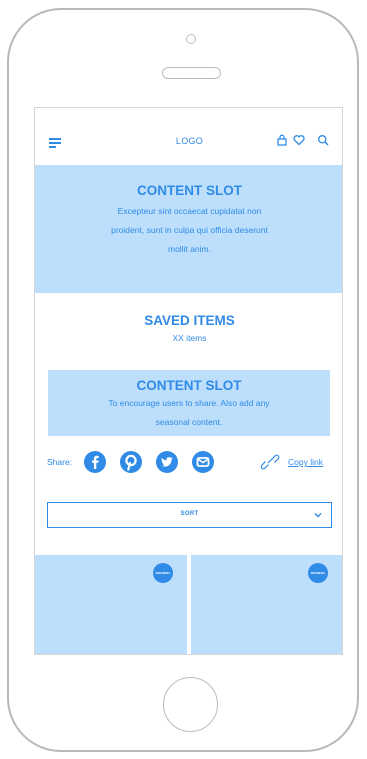  I want to click on camera-icon, so click(191, 39).